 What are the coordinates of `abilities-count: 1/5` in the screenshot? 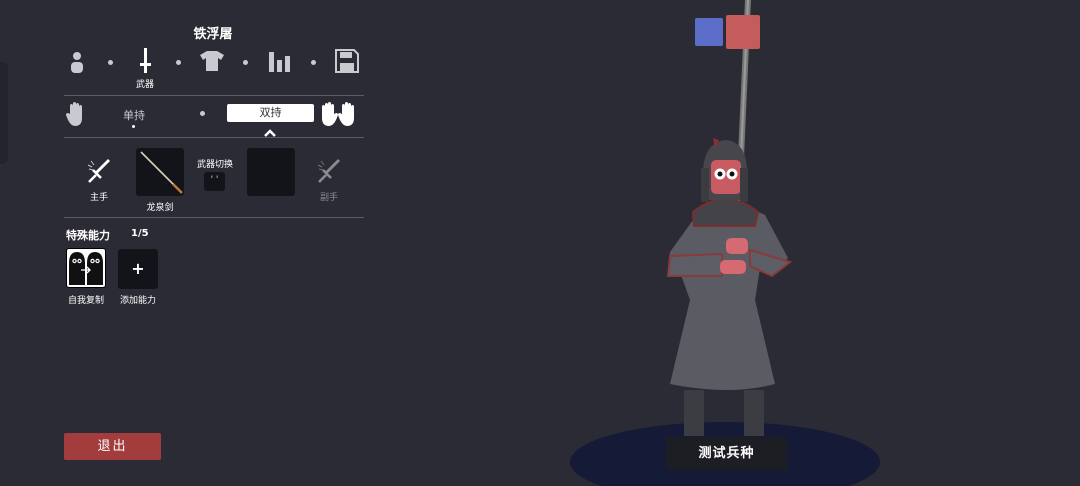 It's located at (140, 233).